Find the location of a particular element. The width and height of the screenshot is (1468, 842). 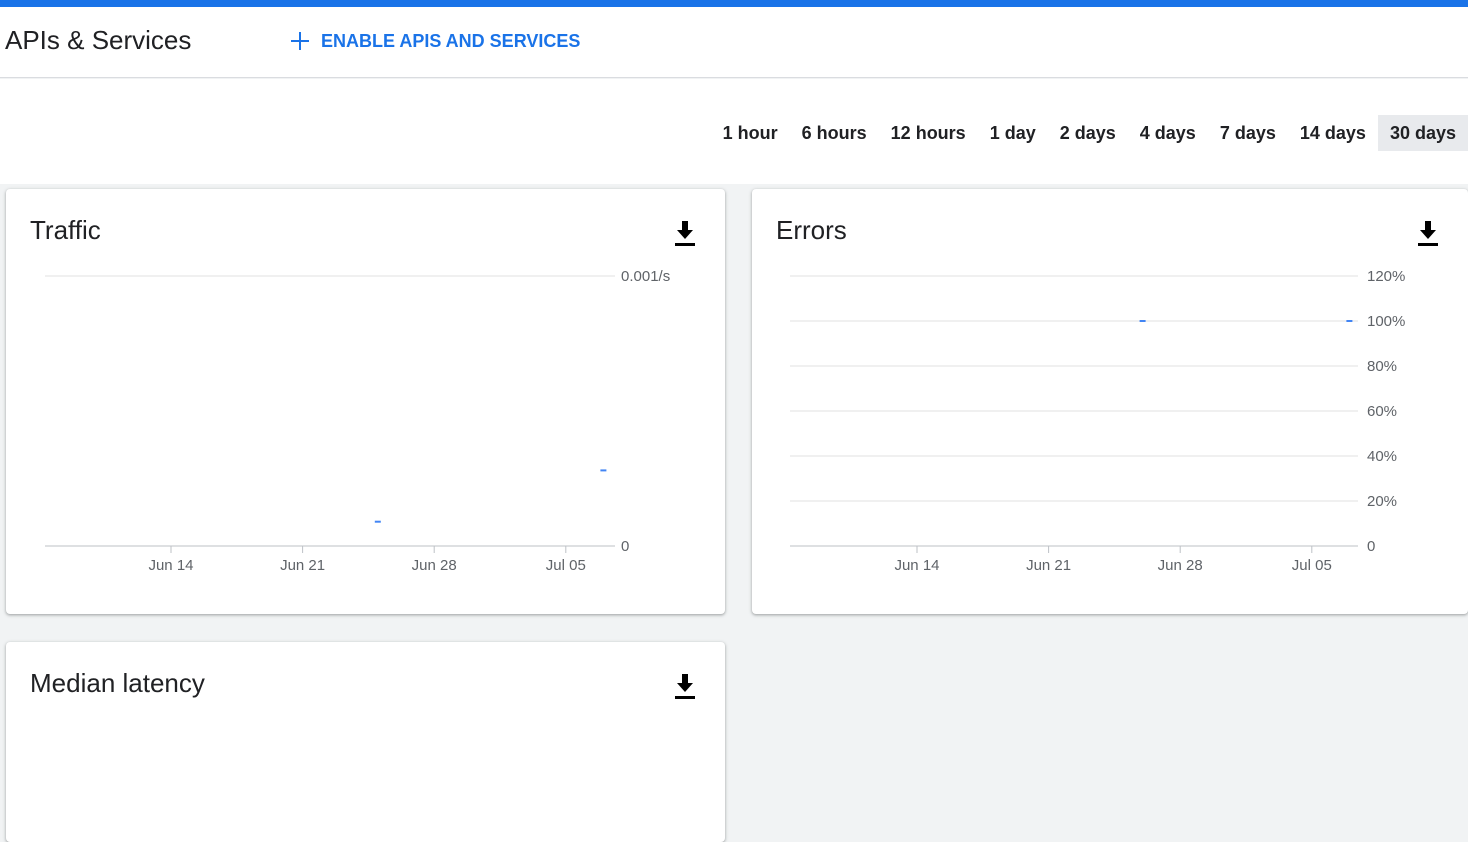

y-tick-label: 0.001/s is located at coordinates (645, 276).